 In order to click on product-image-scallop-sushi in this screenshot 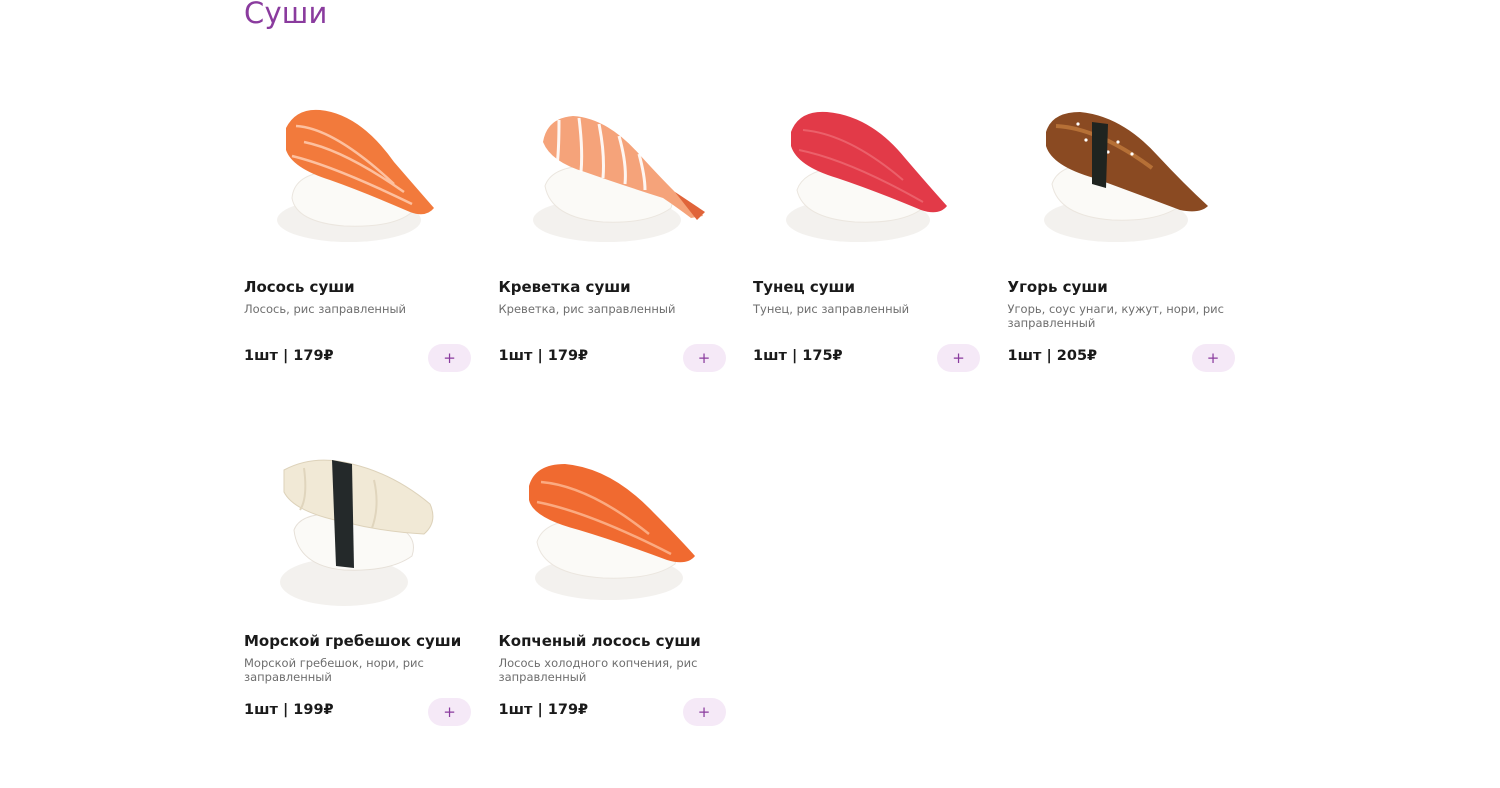, I will do `click(357, 524)`.